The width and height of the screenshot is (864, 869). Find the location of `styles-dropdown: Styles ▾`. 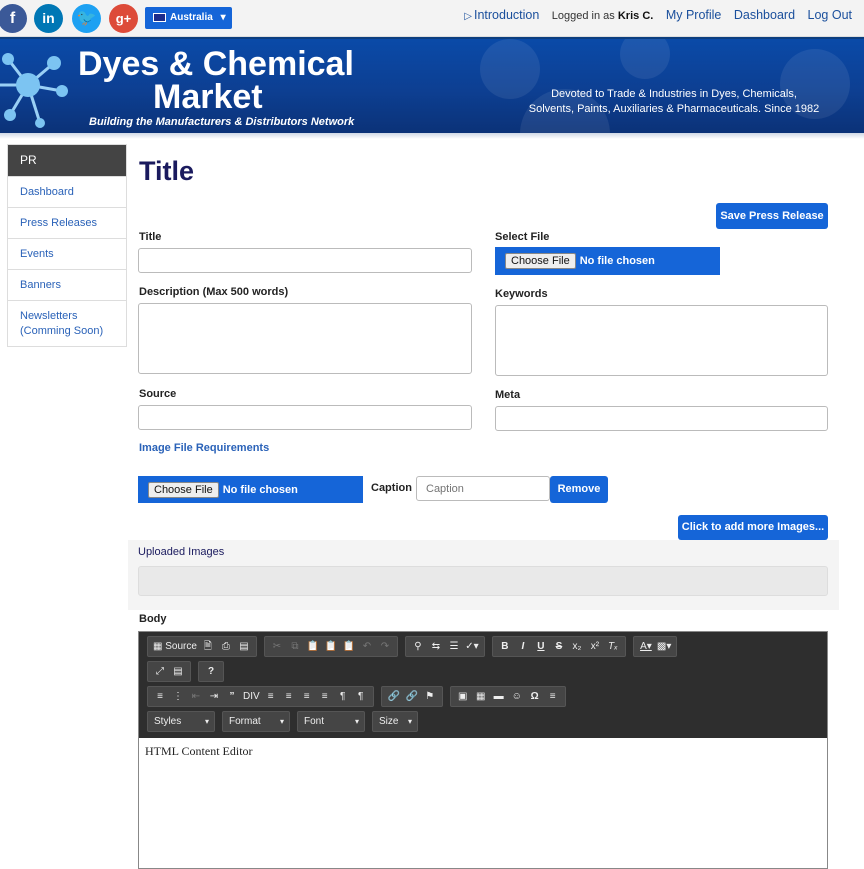

styles-dropdown: Styles ▾ is located at coordinates (181, 721).